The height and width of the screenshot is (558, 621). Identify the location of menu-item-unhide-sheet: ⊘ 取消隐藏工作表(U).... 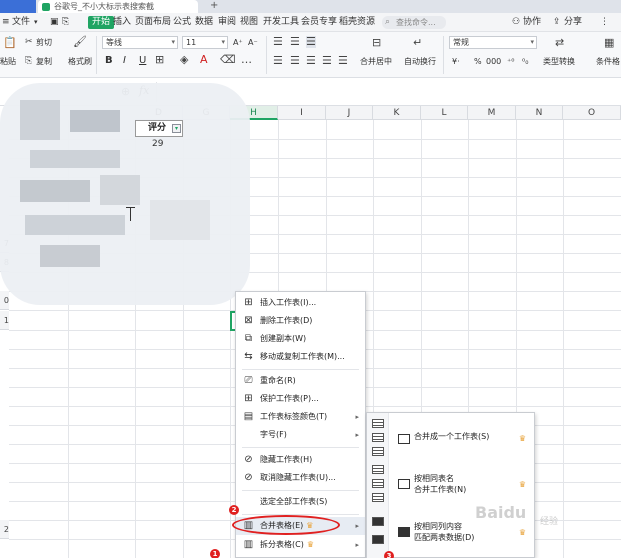
(300, 478).